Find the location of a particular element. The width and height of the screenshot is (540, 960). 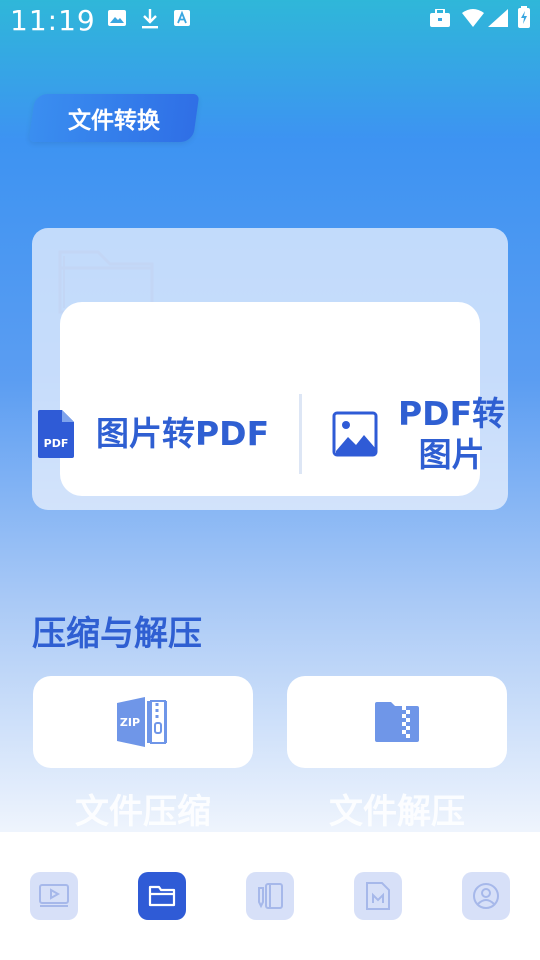

status-time: 11:19 is located at coordinates (53, 20).